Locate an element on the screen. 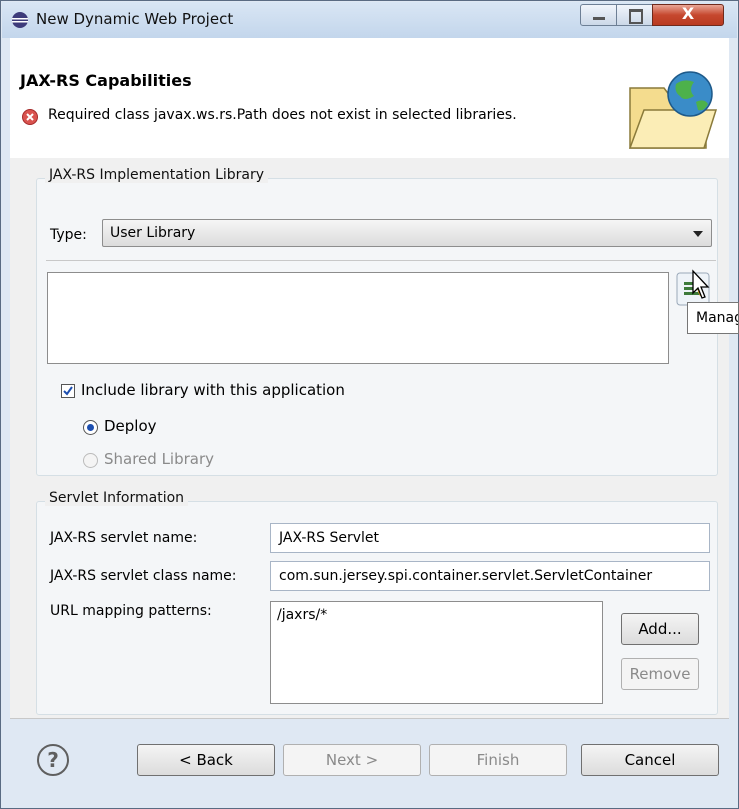 The width and height of the screenshot is (739, 809). checkmark-icon is located at coordinates (68, 391).